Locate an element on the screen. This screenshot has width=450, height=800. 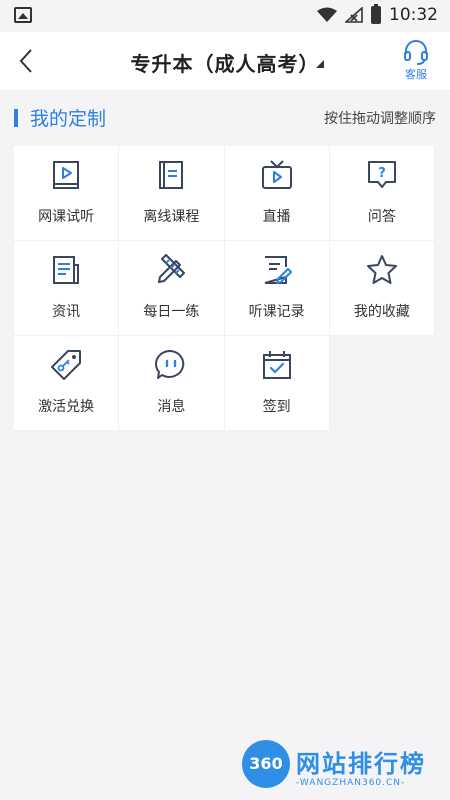
grid-item-label: 签到 is located at coordinates (276, 407).